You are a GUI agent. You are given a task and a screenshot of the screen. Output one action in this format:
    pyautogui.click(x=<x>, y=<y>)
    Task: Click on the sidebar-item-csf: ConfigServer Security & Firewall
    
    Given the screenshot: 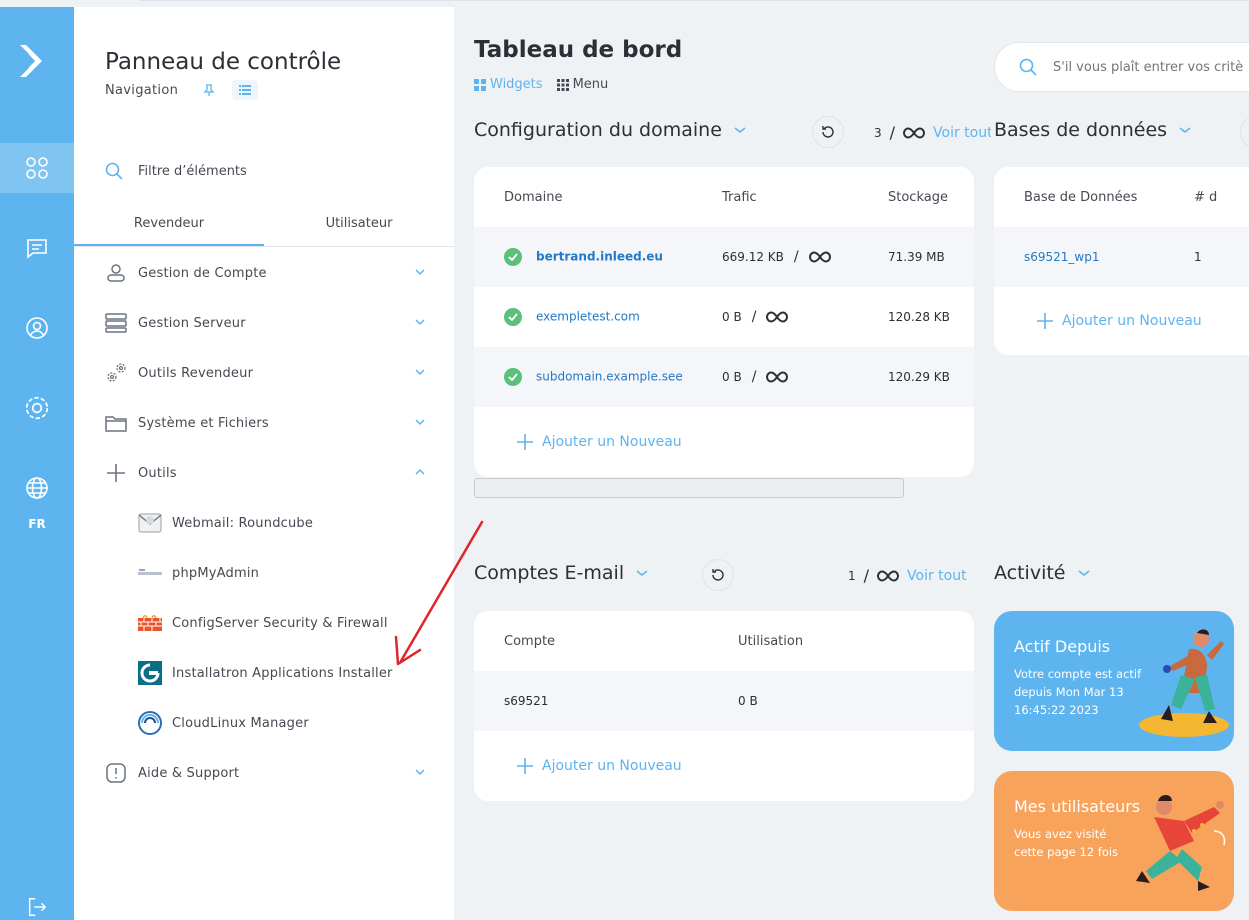 What is the action you would take?
    pyautogui.click(x=264, y=623)
    